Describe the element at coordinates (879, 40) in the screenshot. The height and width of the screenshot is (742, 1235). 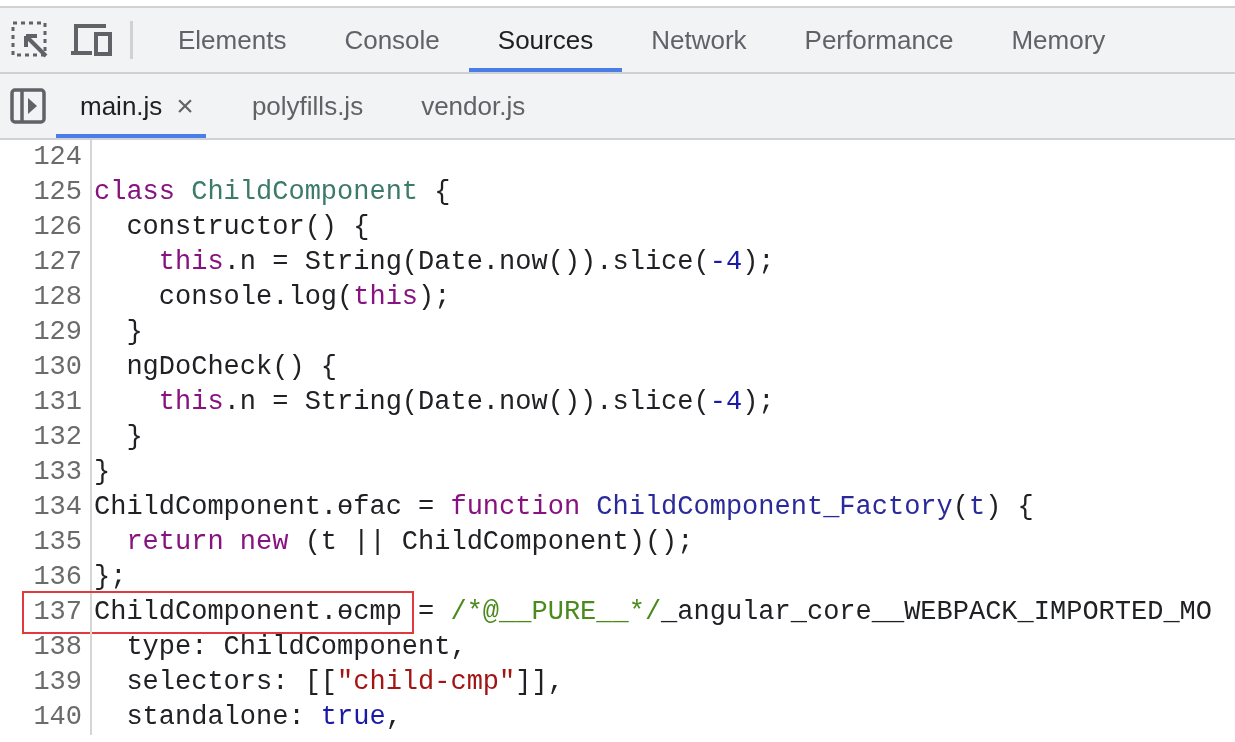
I see `panel-tab: Performance` at that location.